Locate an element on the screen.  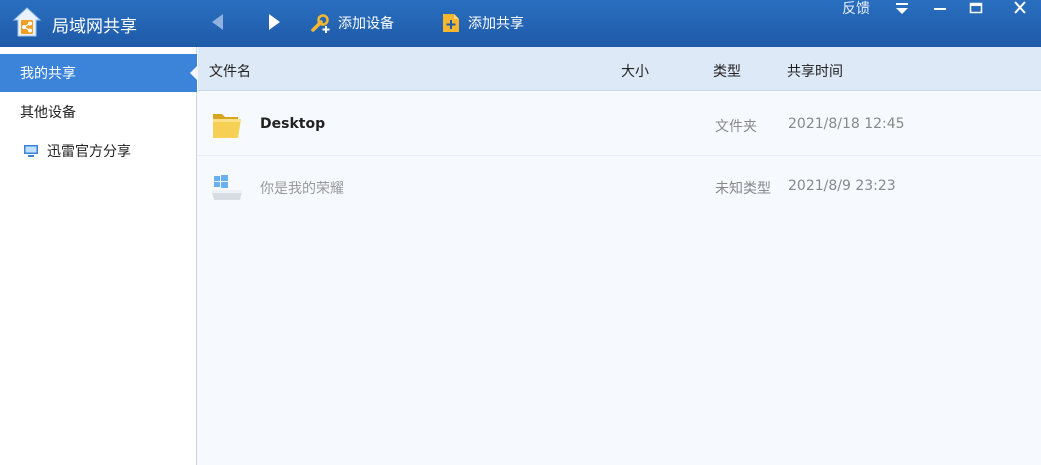
add-device-button: 添加设备 is located at coordinates (352, 23).